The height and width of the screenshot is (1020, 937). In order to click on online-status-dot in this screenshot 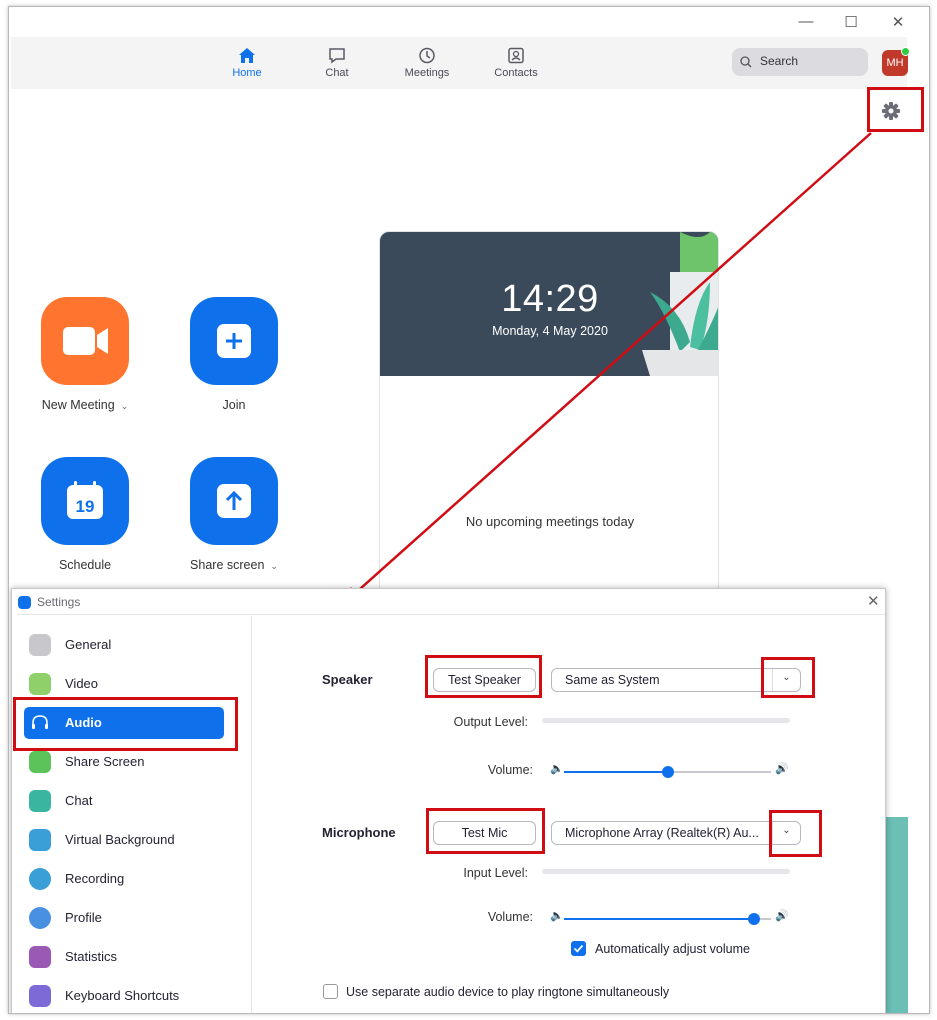, I will do `click(905, 51)`.